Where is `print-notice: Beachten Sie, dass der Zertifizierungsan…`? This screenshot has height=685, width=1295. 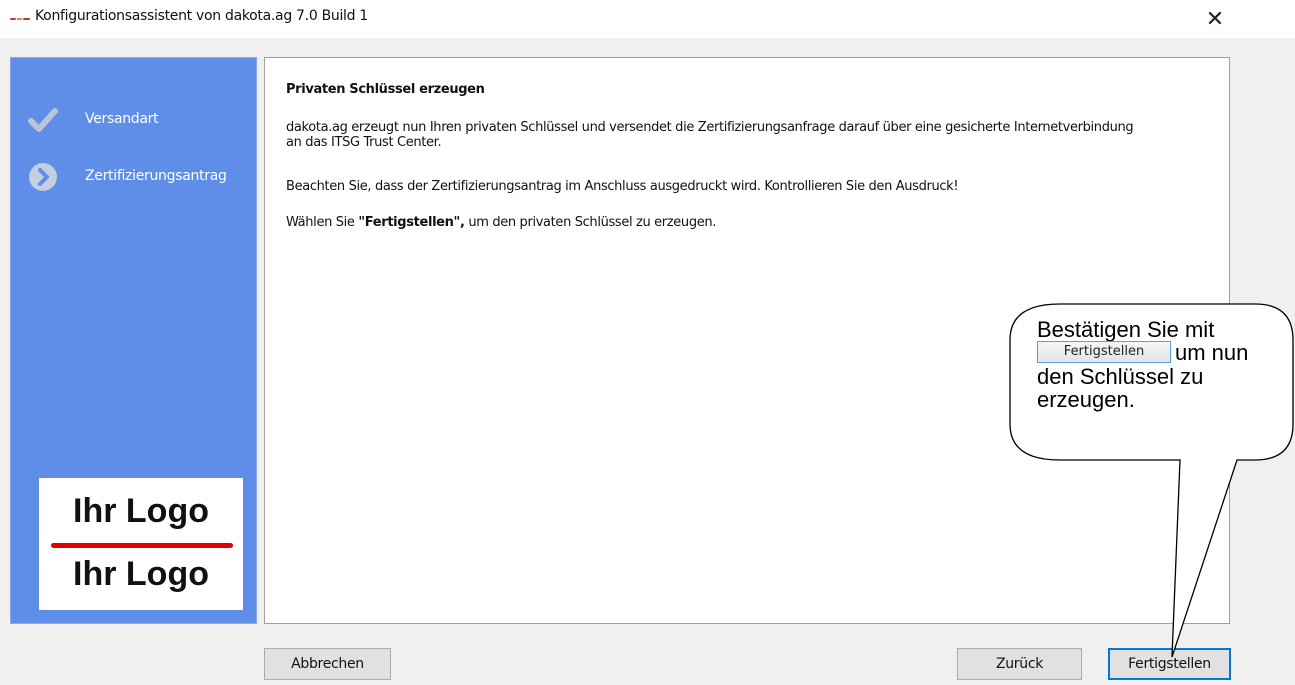 print-notice: Beachten Sie, dass der Zertifizierungsan… is located at coordinates (622, 186).